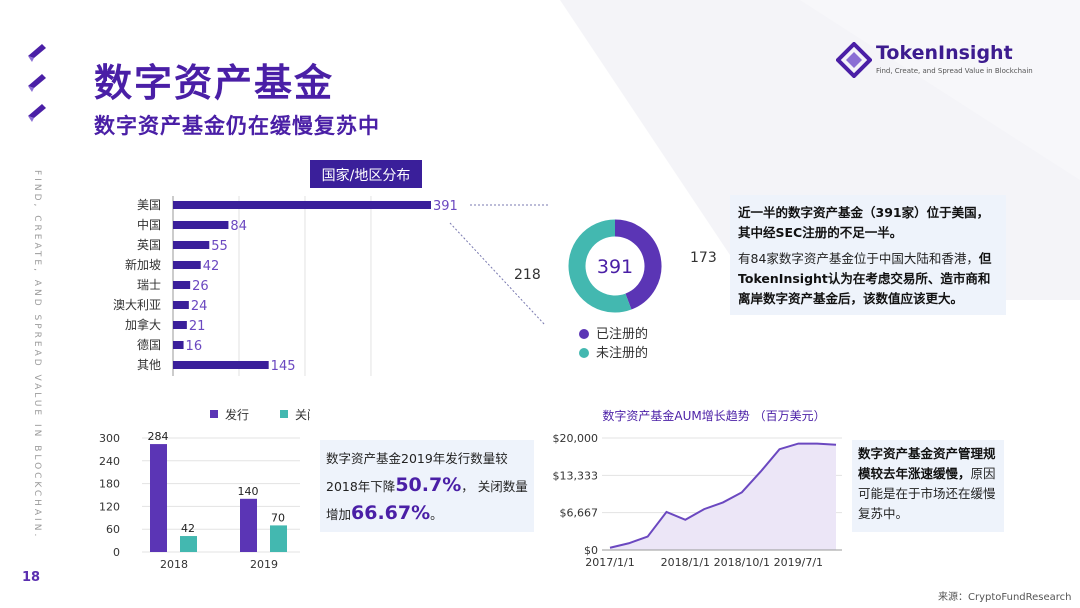 The image size is (1080, 608). Describe the element at coordinates (264, 564) in the screenshot. I see `x-tick-label: 2019` at that location.